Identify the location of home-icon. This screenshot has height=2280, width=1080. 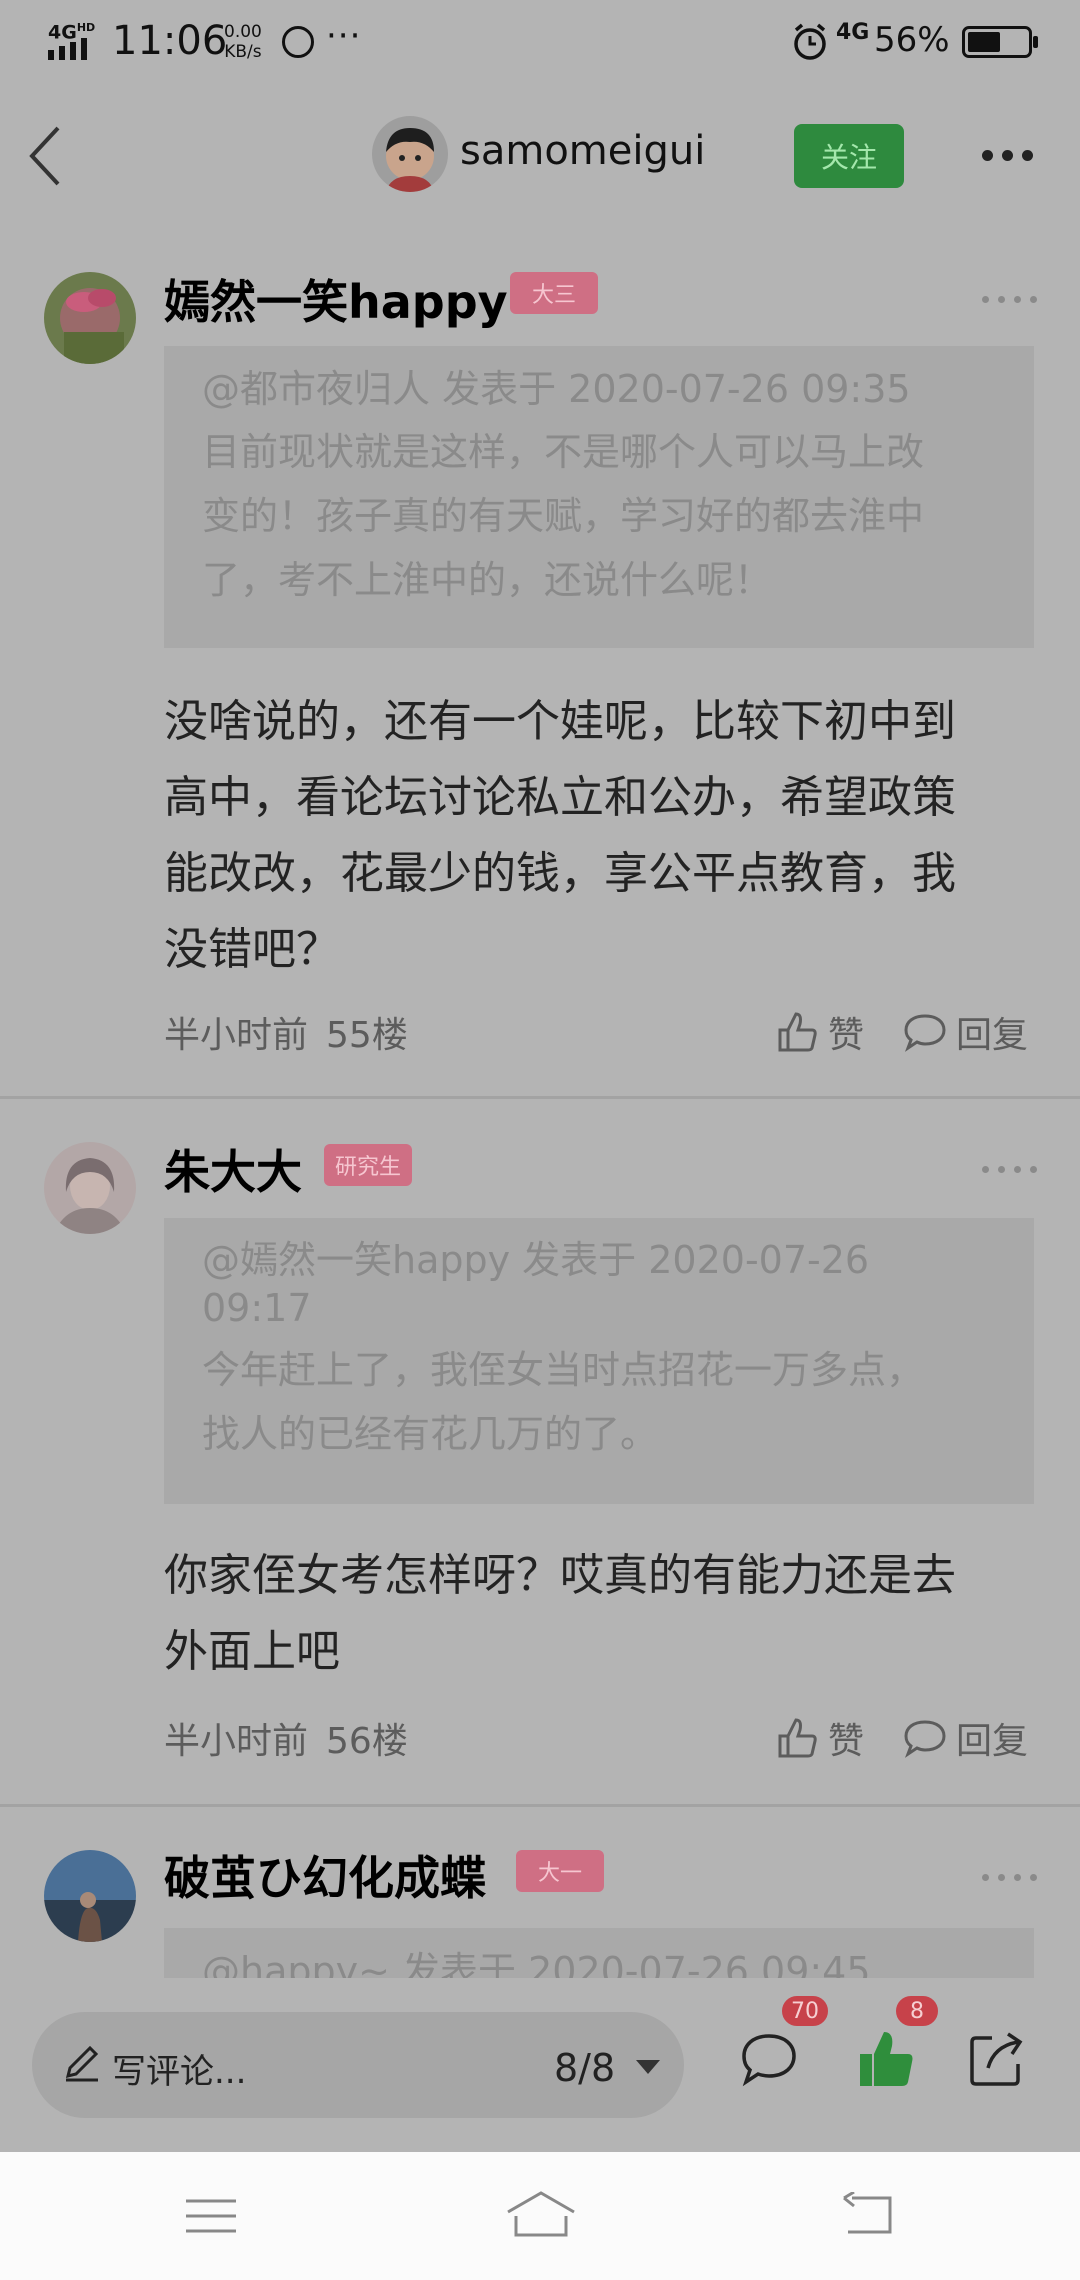
(541, 2214).